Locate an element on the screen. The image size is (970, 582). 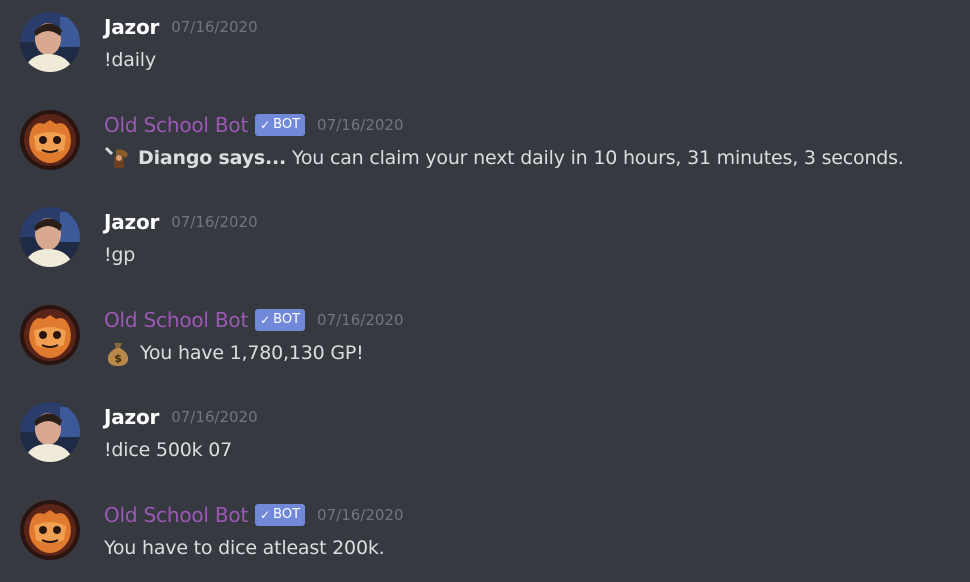
message-content: !daily is located at coordinates (130, 60).